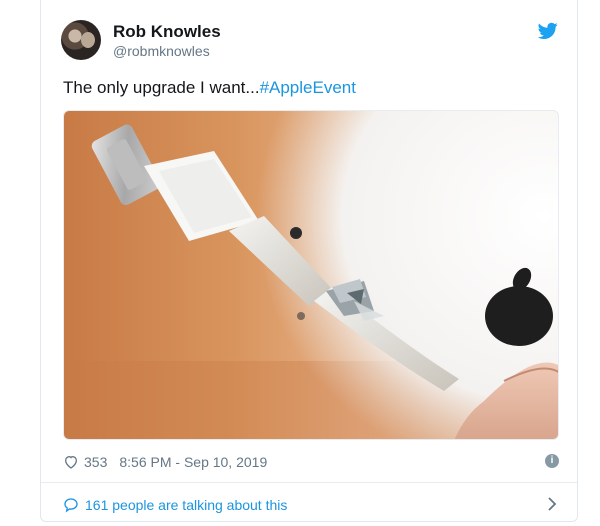 The width and height of the screenshot is (600, 526). What do you see at coordinates (167, 32) in the screenshot?
I see `author-name: Rob Knowles` at bounding box center [167, 32].